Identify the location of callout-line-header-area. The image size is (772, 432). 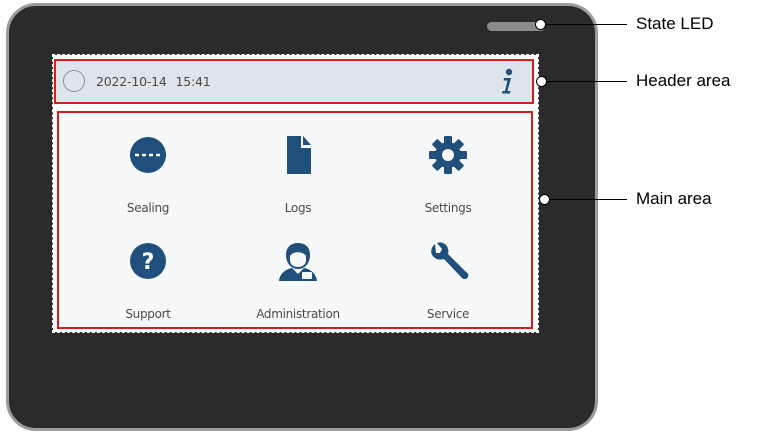
(584, 81).